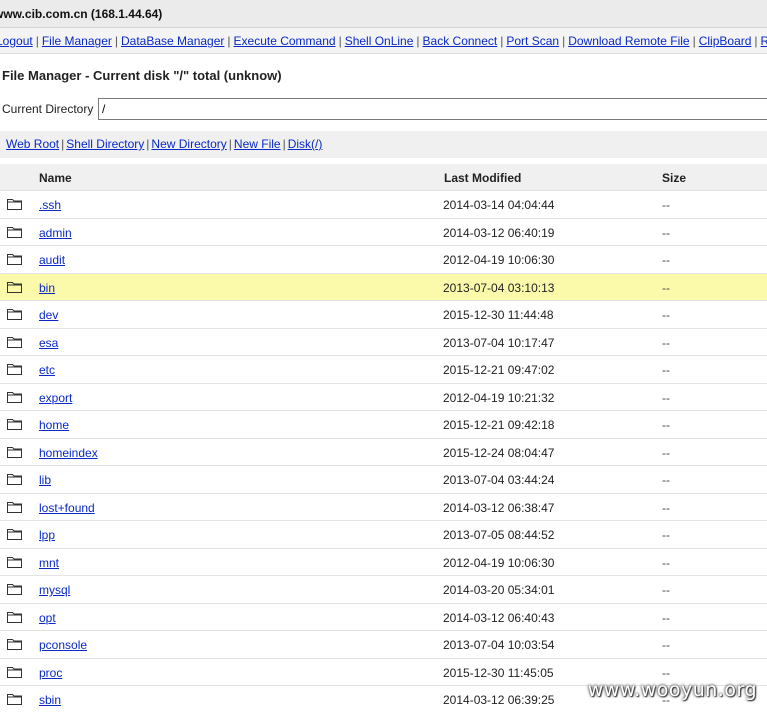  I want to click on table-row: lpp 2013-07-05 08:44:52 --, so click(383, 535).